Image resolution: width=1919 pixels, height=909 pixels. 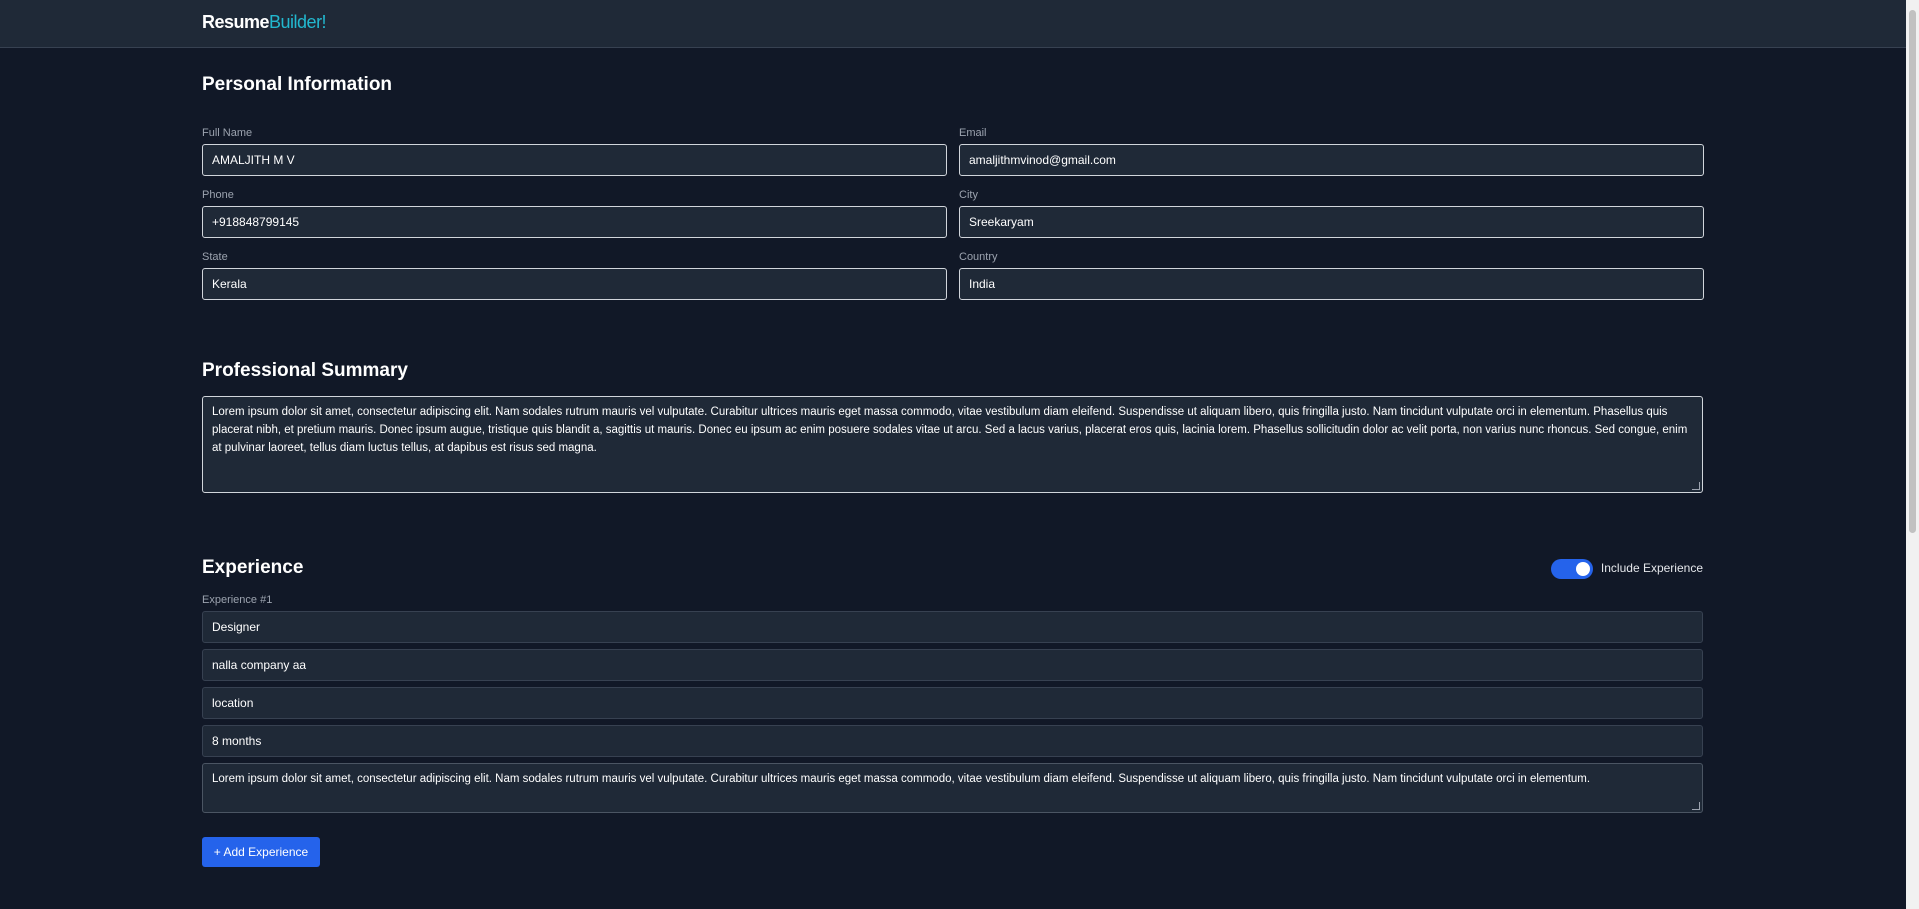 I want to click on page-scrollbar, so click(x=1912, y=454).